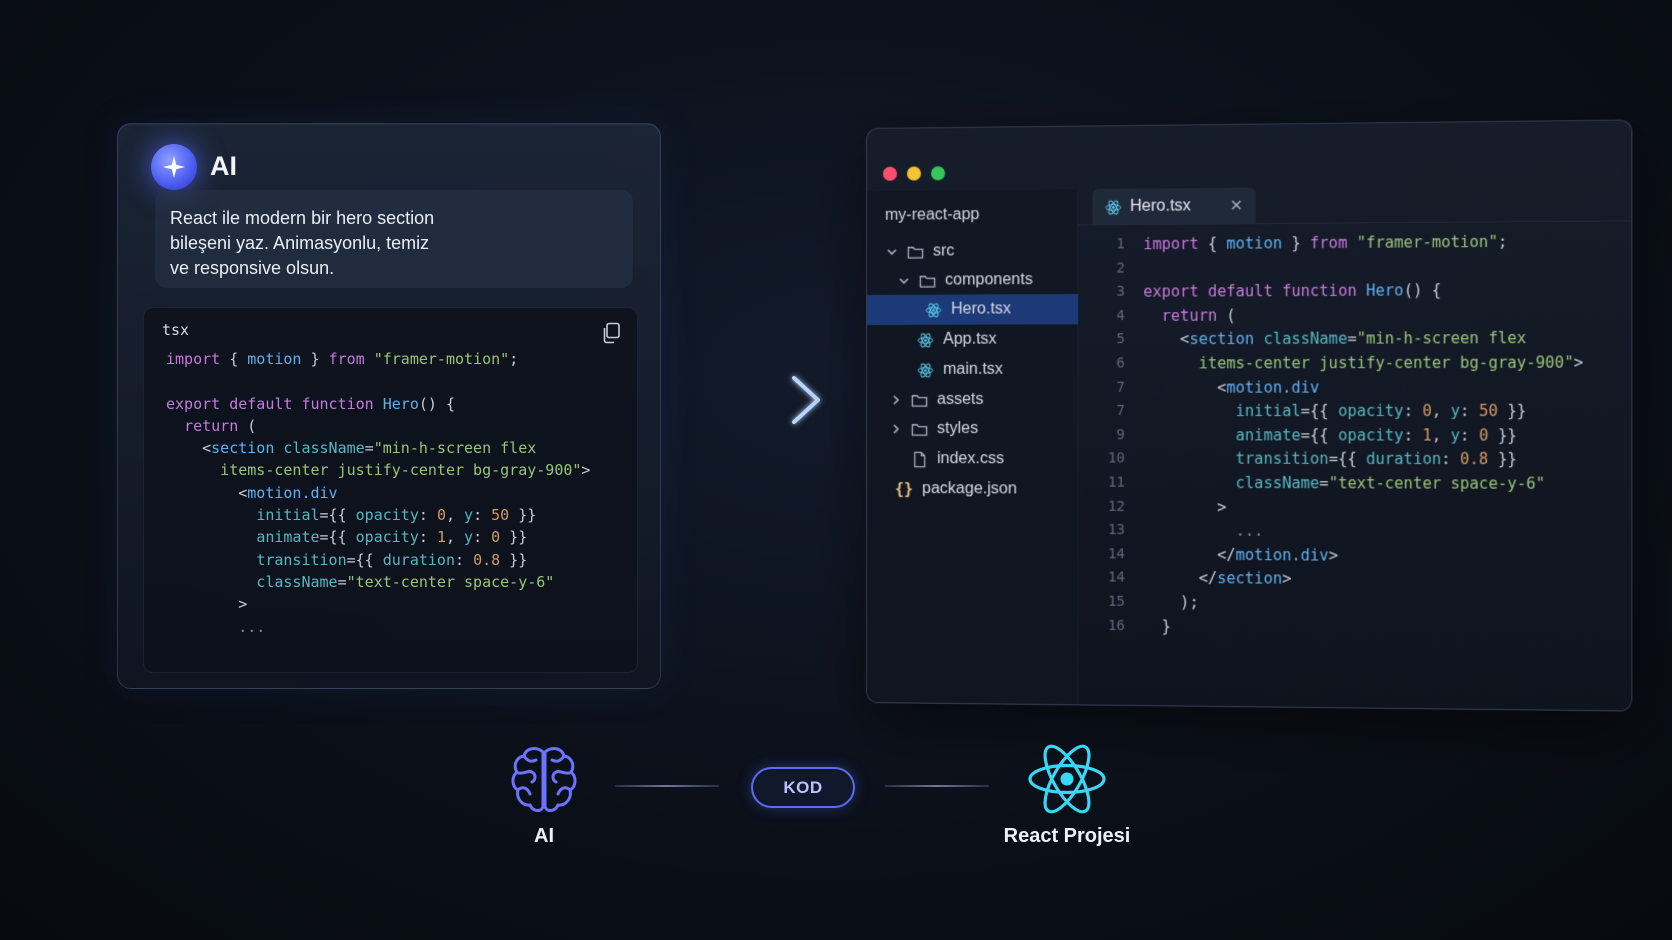 The height and width of the screenshot is (940, 1672). Describe the element at coordinates (889, 173) in the screenshot. I see `close-dot` at that location.